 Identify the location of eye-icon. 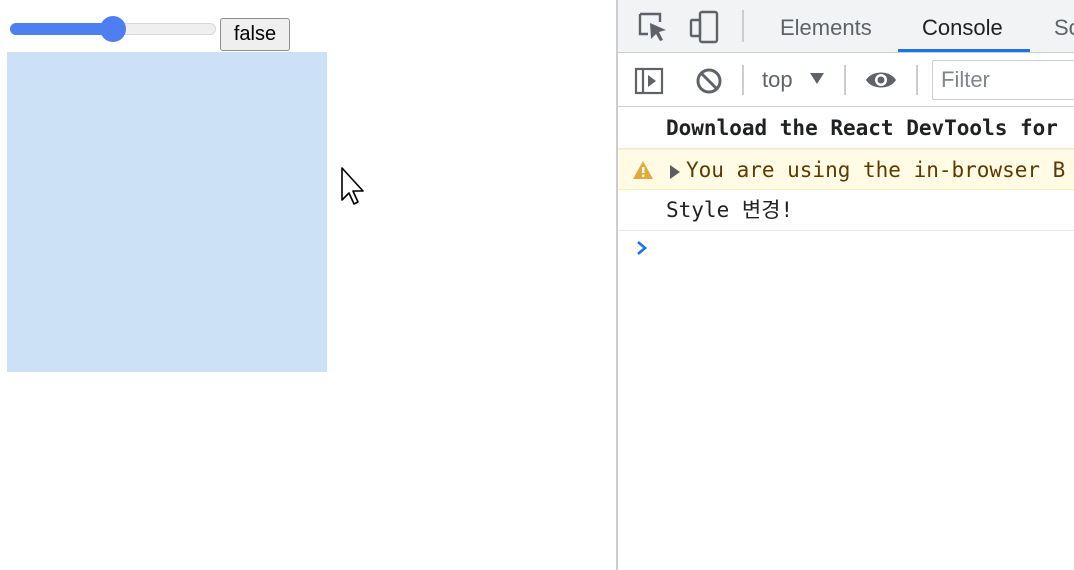
(881, 80).